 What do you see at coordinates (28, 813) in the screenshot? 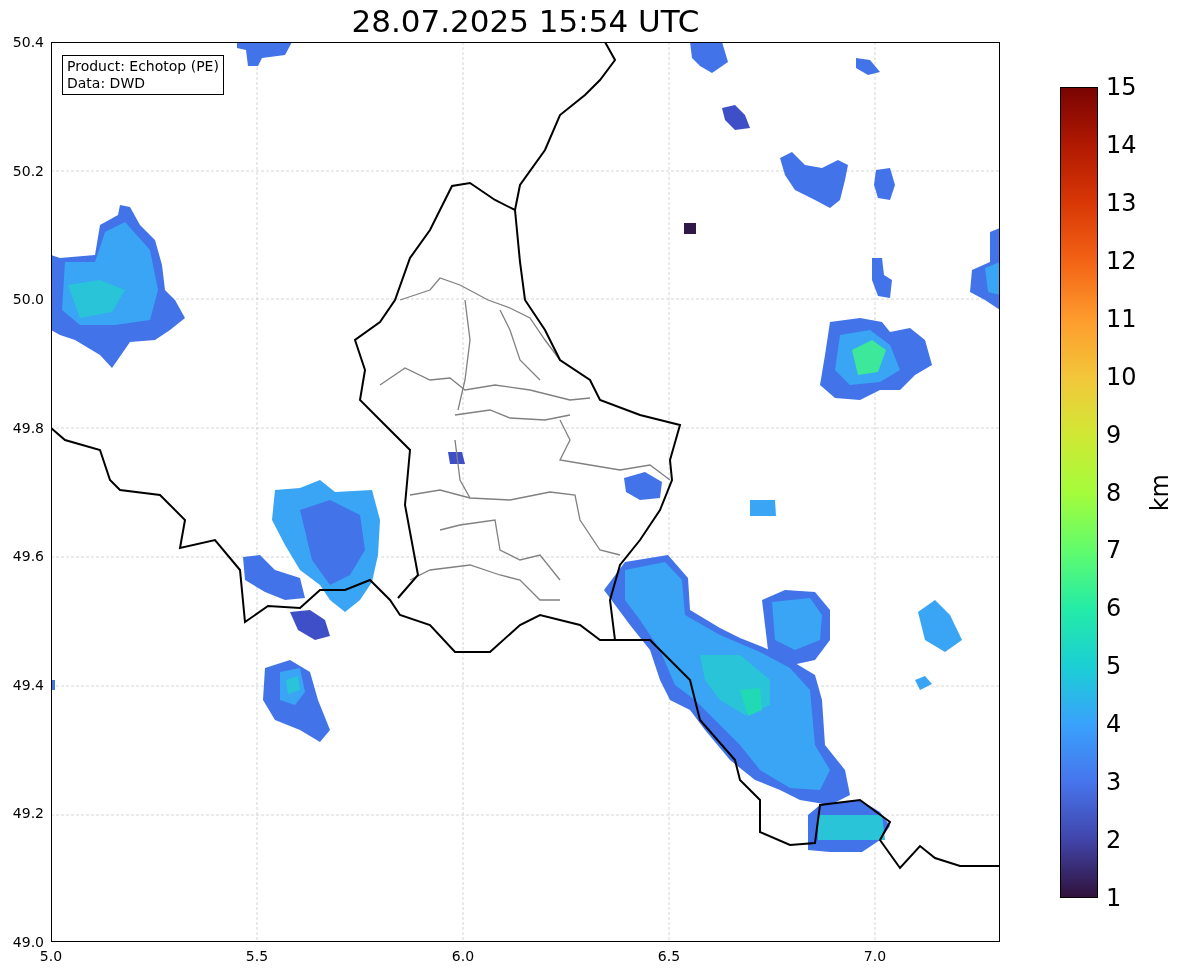
I see `y-tick-label: 49.2` at bounding box center [28, 813].